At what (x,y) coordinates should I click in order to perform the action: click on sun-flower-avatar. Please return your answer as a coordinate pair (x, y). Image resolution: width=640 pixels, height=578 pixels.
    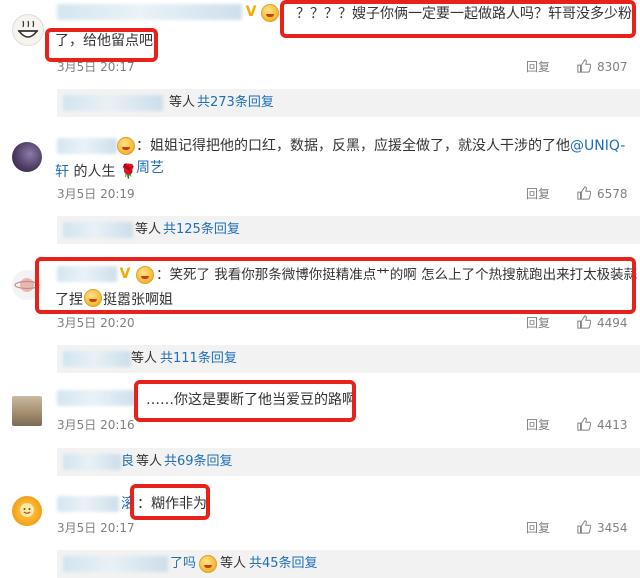
    Looking at the image, I should click on (27, 511).